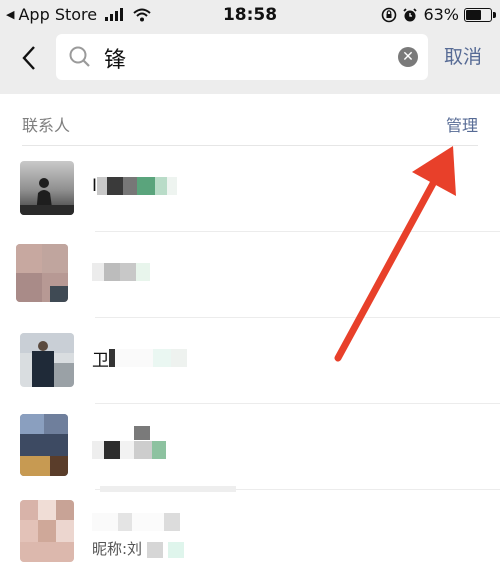 The height and width of the screenshot is (584, 500). Describe the element at coordinates (441, 14) in the screenshot. I see `battery-percent: 63%` at that location.